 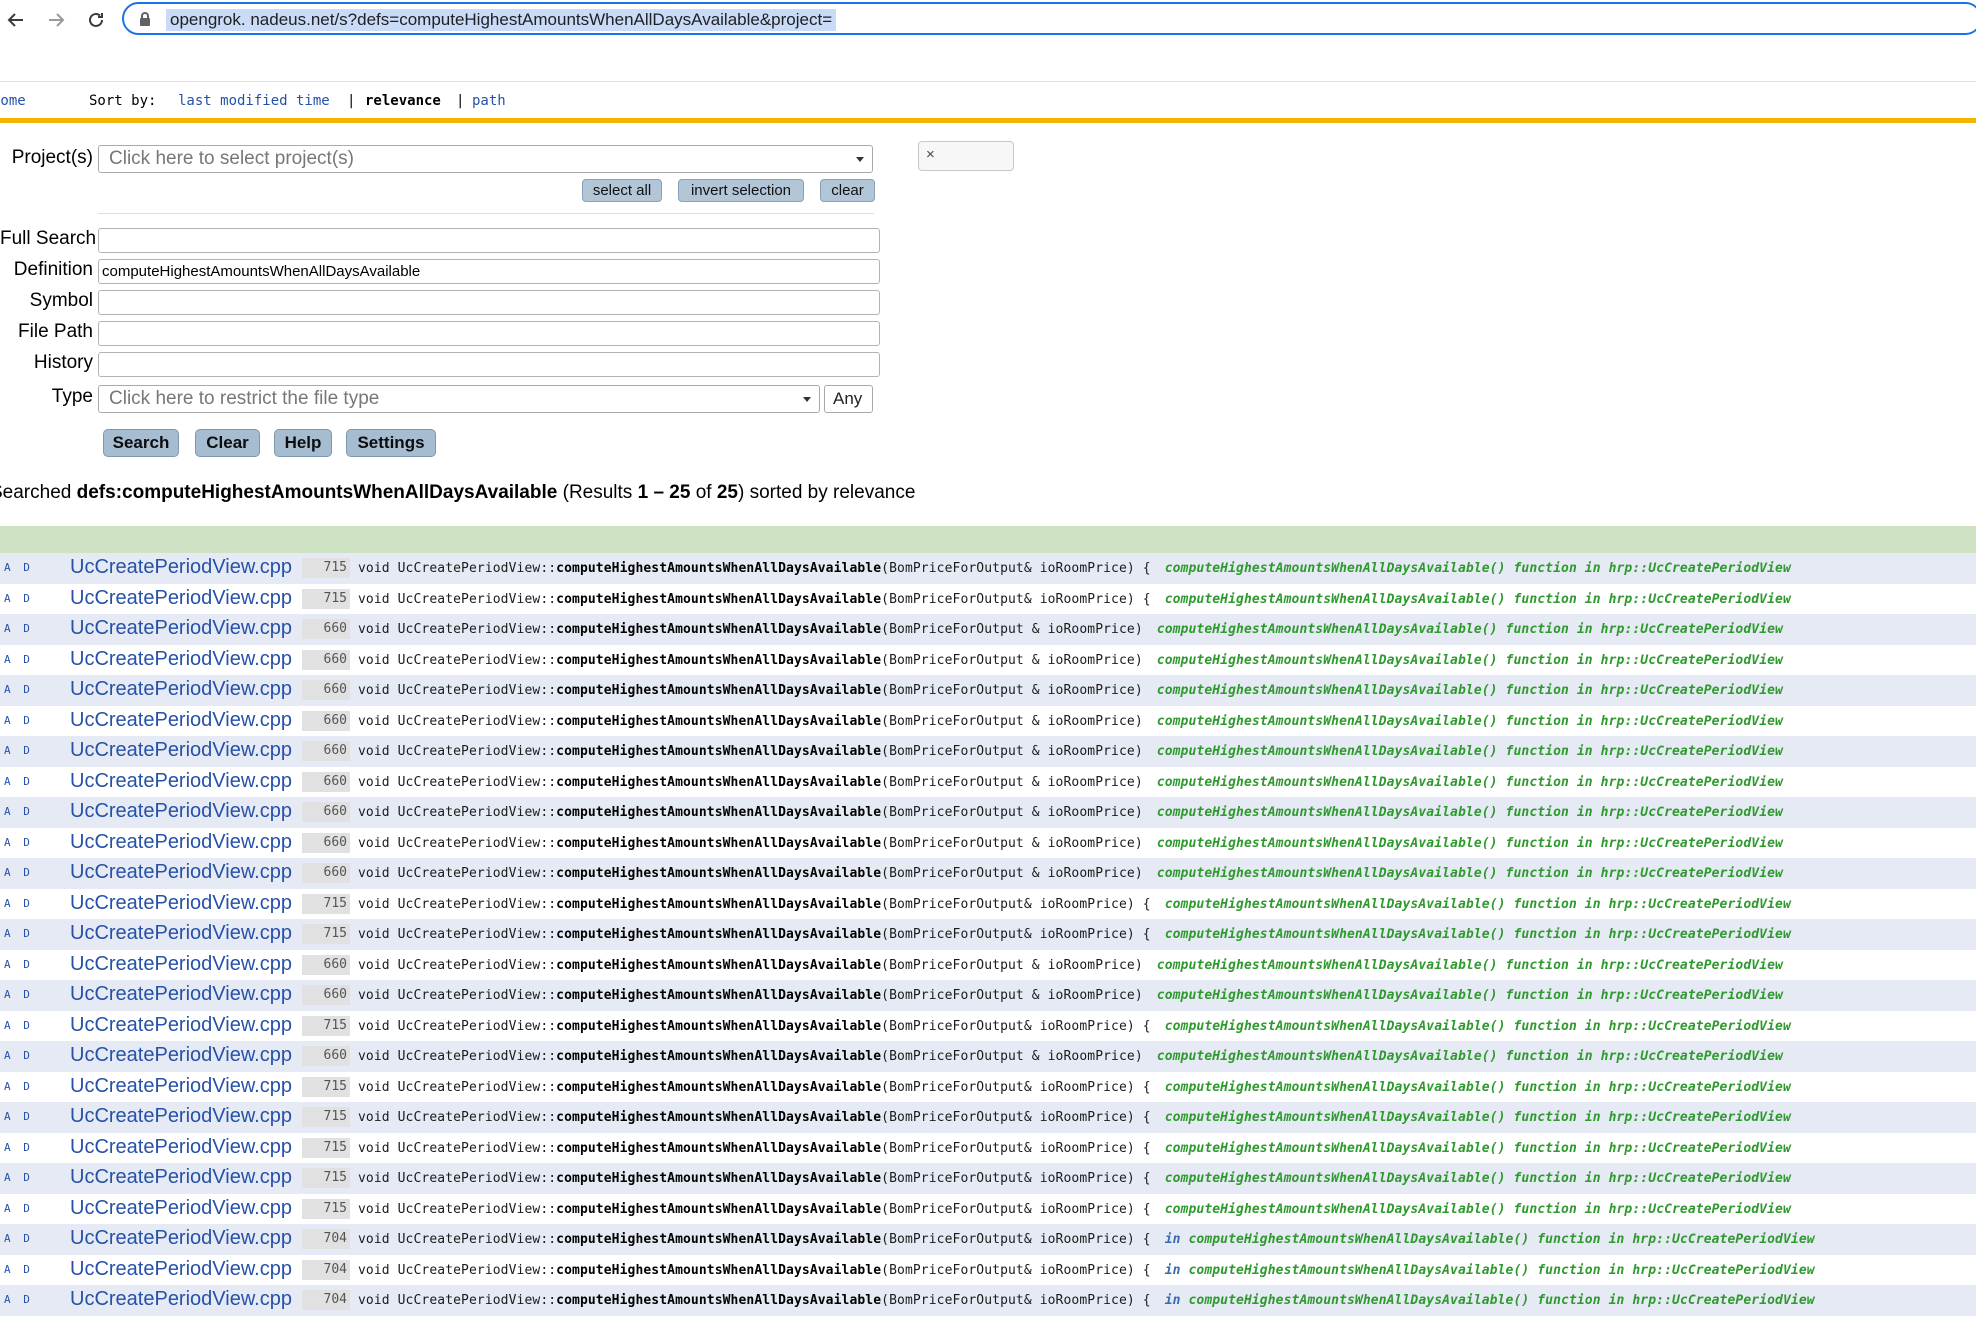 What do you see at coordinates (489, 101) in the screenshot?
I see `sort-path-link: path` at bounding box center [489, 101].